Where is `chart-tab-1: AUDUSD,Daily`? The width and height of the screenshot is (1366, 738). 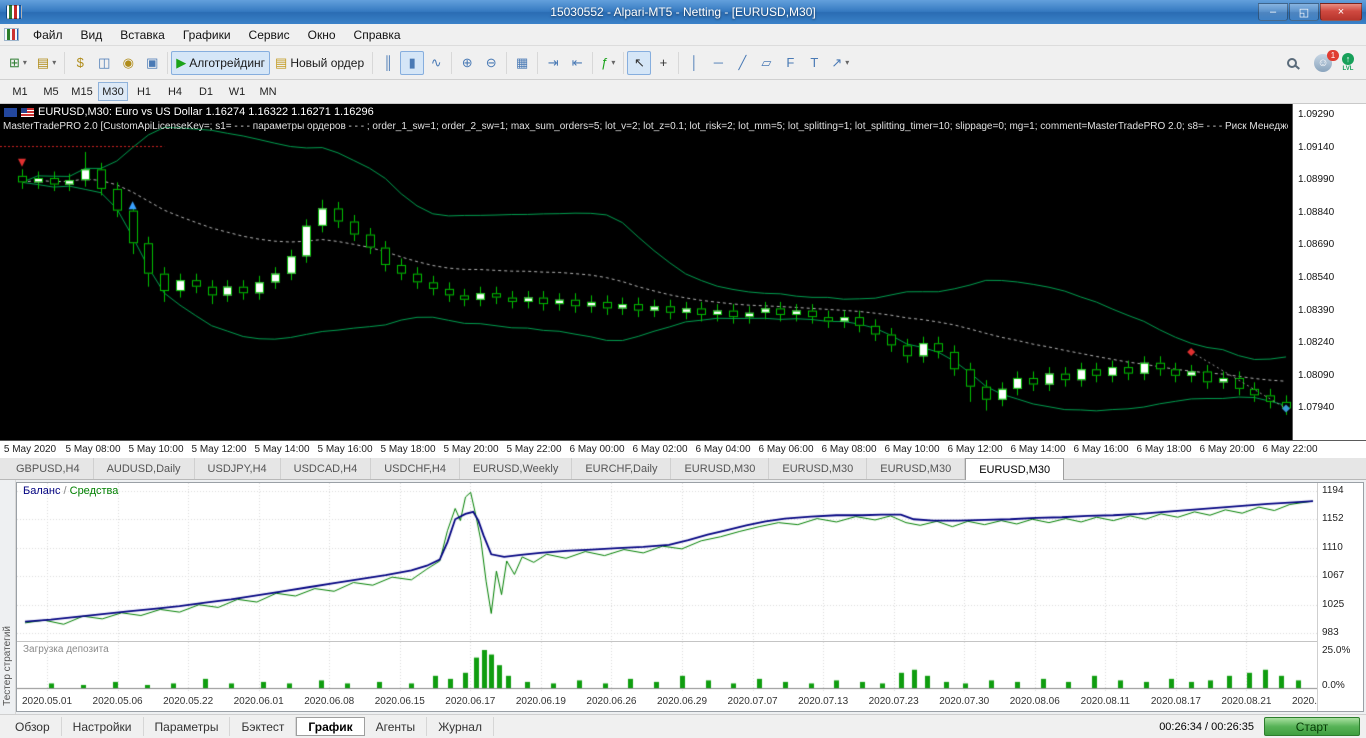 chart-tab-1: AUDUSD,Daily is located at coordinates (144, 468).